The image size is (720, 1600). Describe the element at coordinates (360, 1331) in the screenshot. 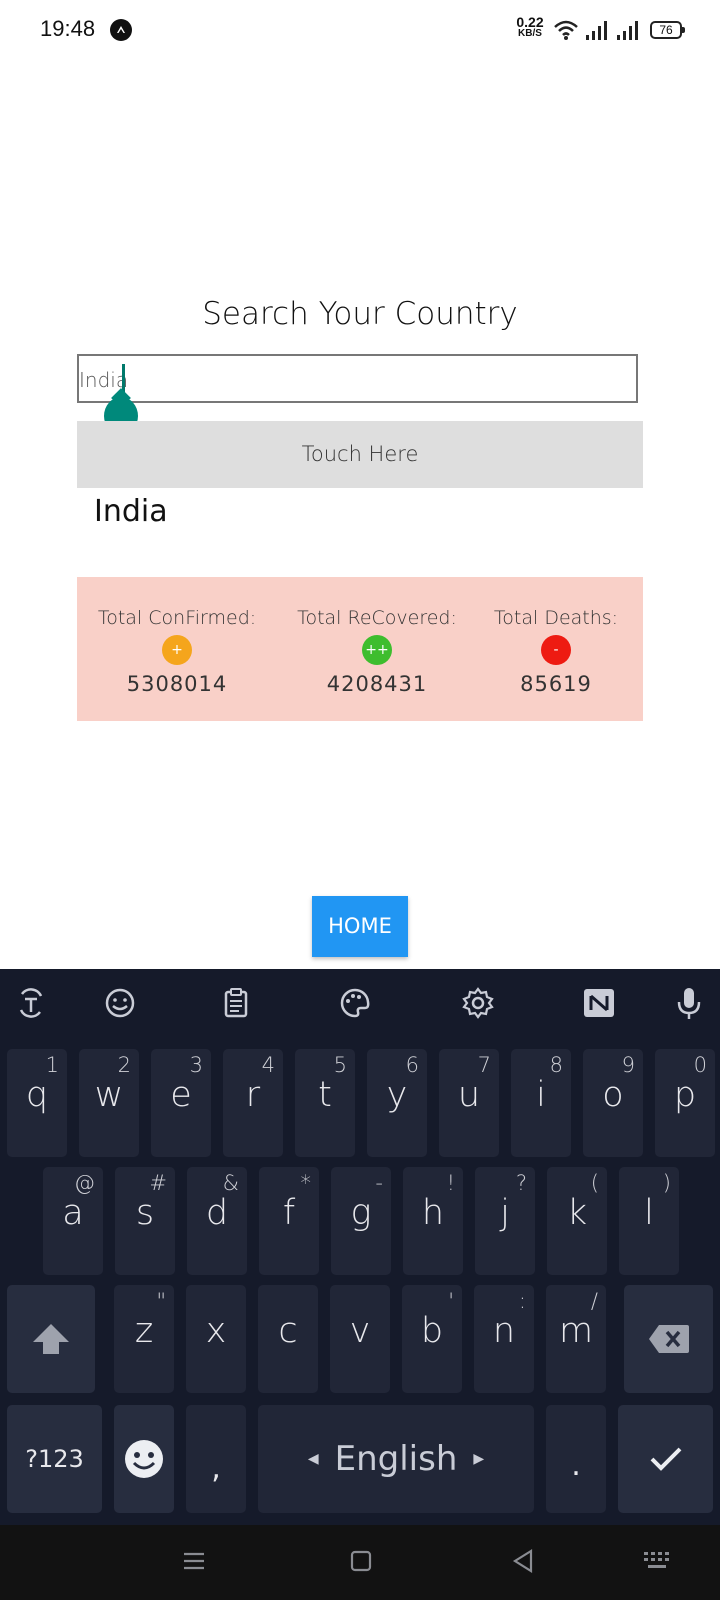

I see `key-label: v` at that location.